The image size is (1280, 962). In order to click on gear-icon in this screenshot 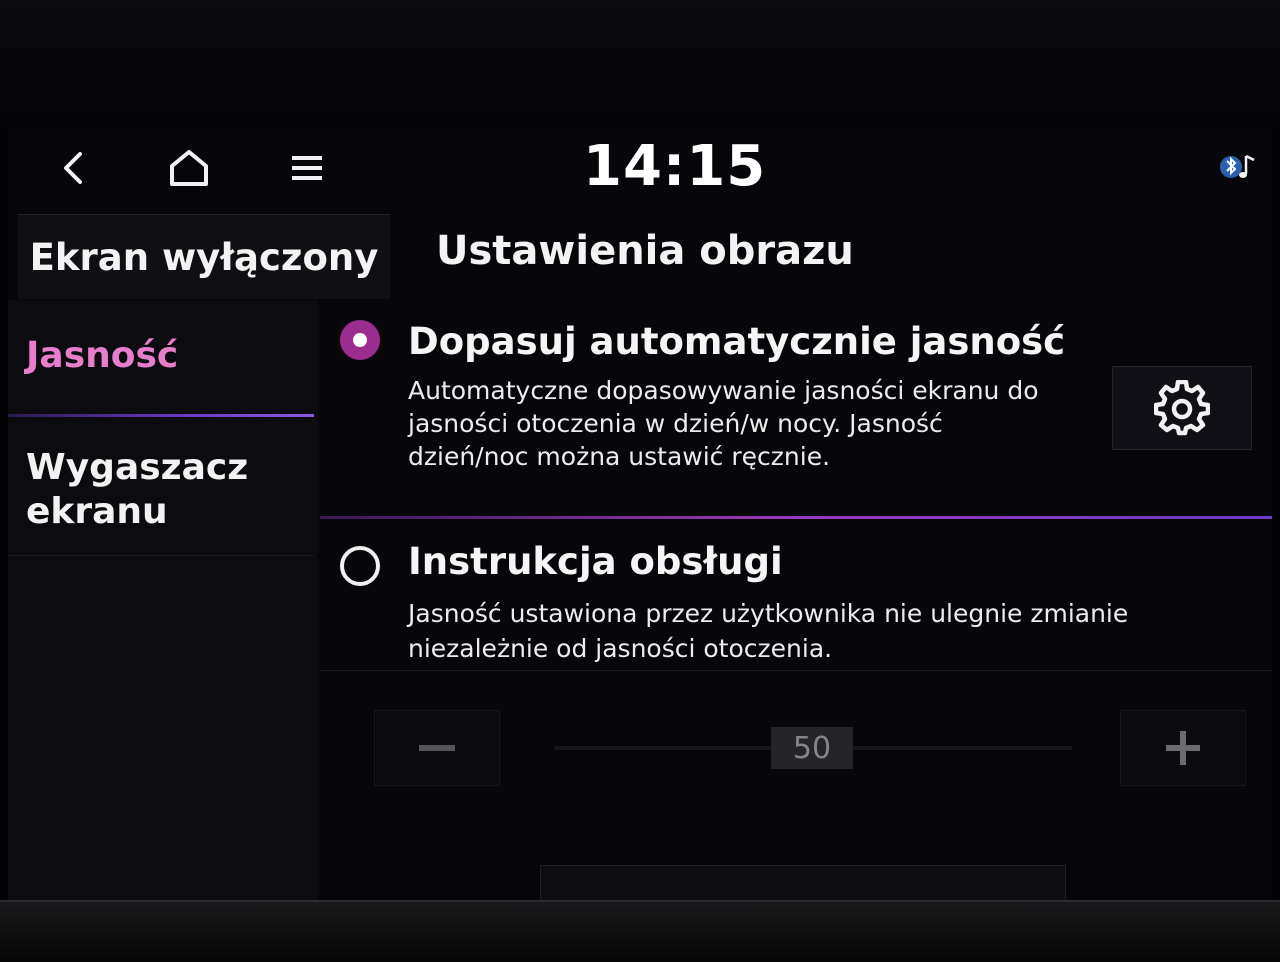, I will do `click(1182, 408)`.